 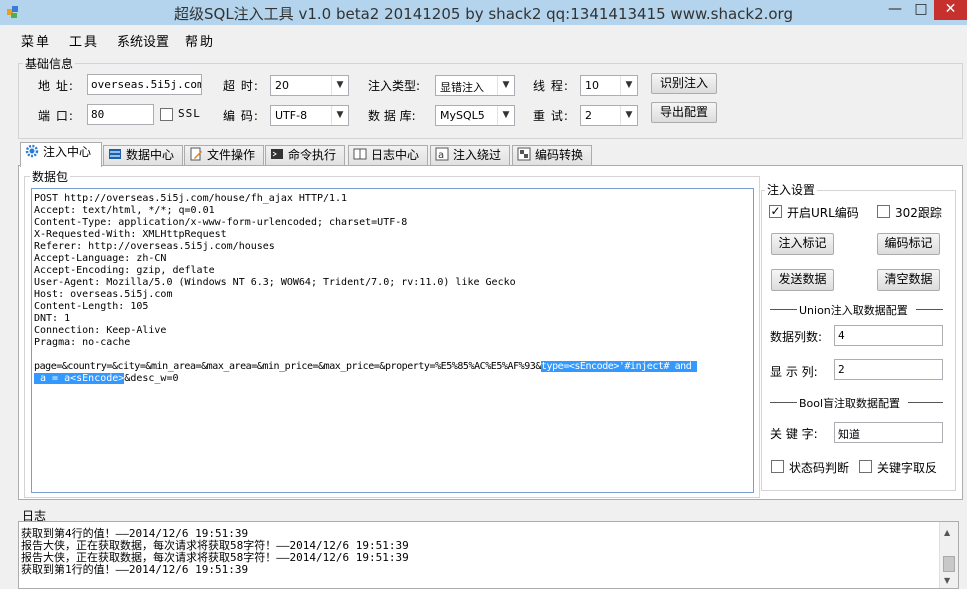 What do you see at coordinates (241, 86) in the screenshot?
I see `timeout-label: 超 时:` at bounding box center [241, 86].